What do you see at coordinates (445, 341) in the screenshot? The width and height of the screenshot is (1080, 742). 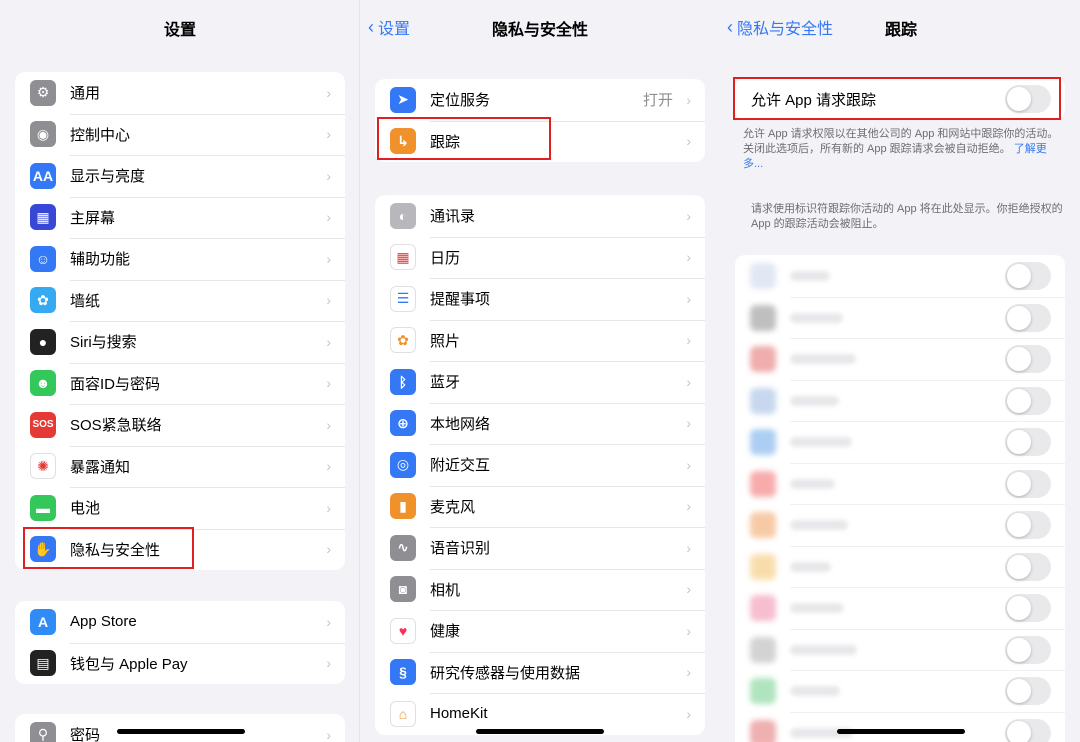 I see `row-label: 照片` at bounding box center [445, 341].